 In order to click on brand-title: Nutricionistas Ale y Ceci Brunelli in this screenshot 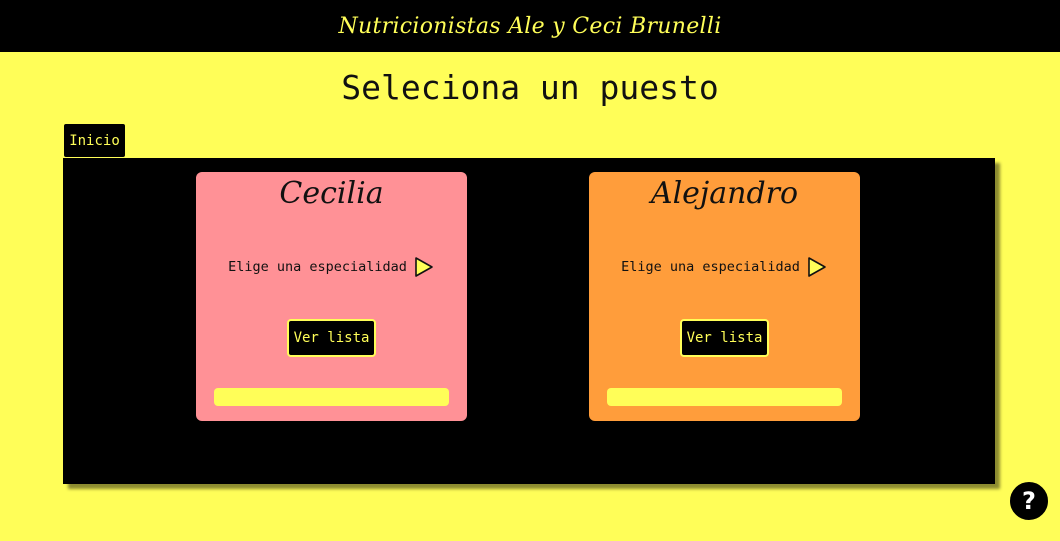, I will do `click(530, 26)`.